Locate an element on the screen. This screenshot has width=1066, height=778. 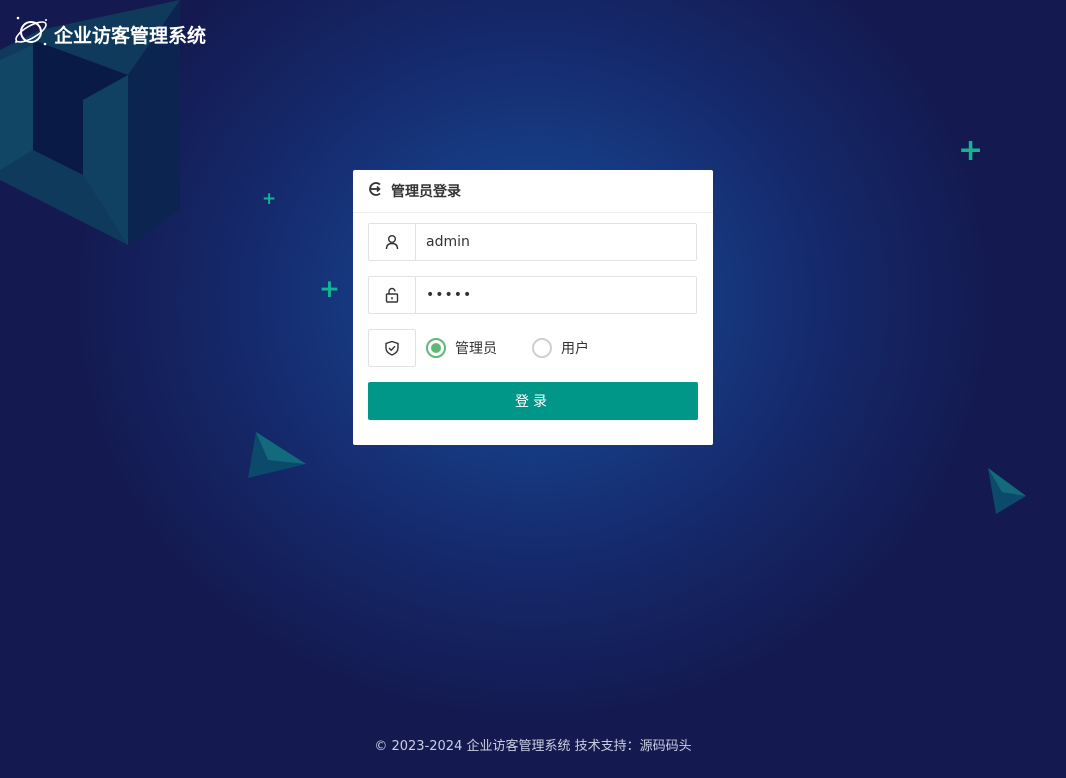
shield-icon is located at coordinates (392, 348).